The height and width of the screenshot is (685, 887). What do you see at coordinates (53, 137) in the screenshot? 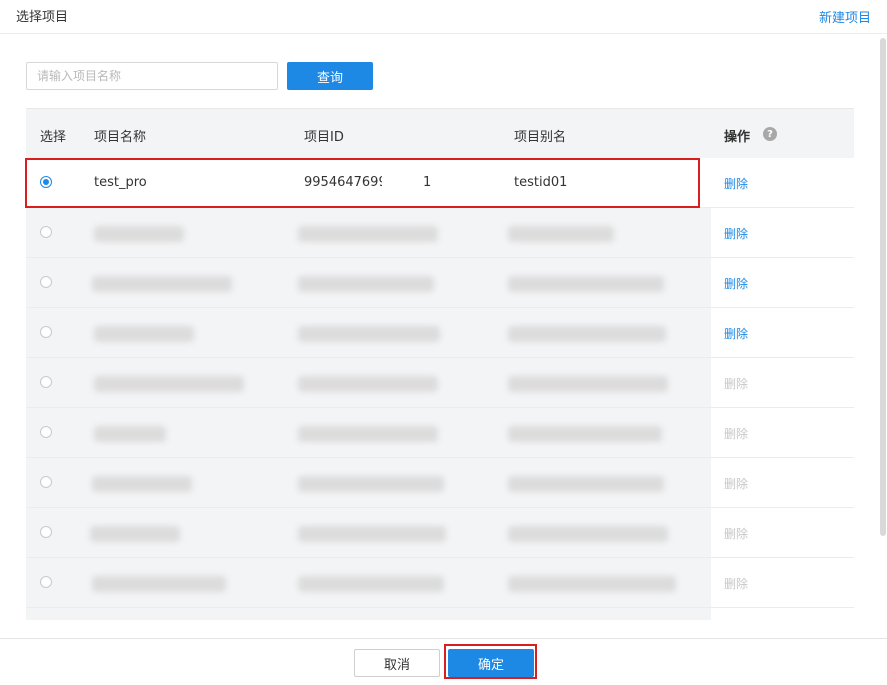
I see `column-select: 选择` at bounding box center [53, 137].